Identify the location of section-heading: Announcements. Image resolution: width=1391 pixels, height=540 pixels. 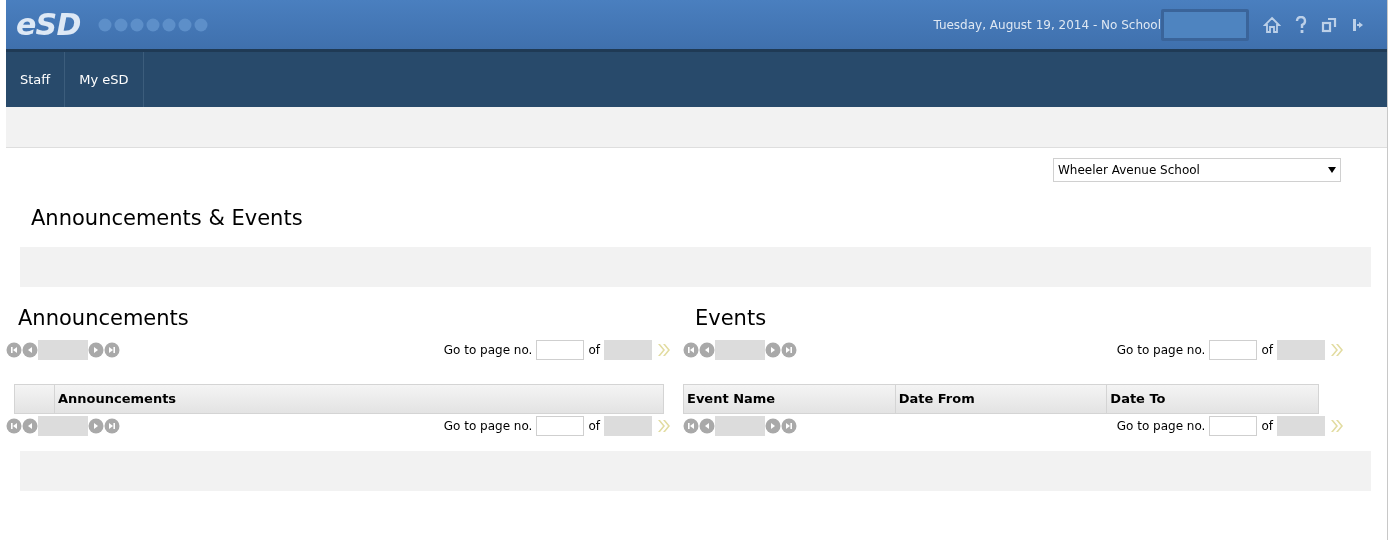
(104, 318).